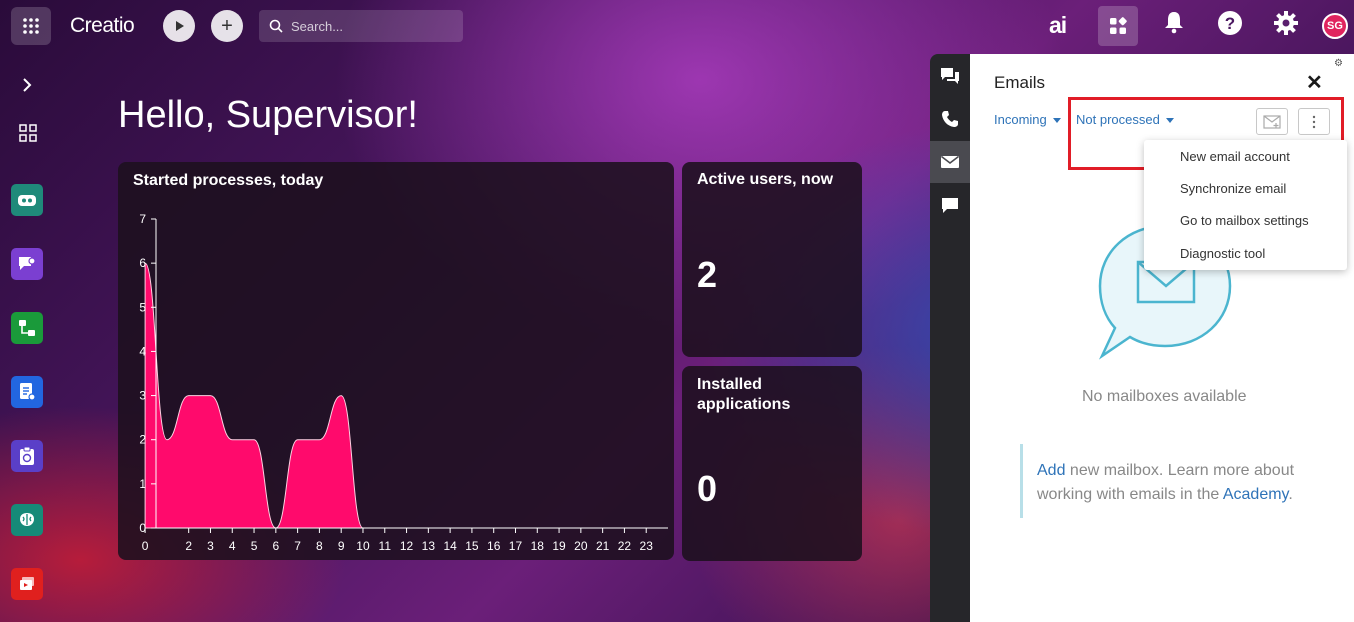 Image resolution: width=1354 pixels, height=622 pixels. I want to click on chart-x-tick-label: 2, so click(188, 546).